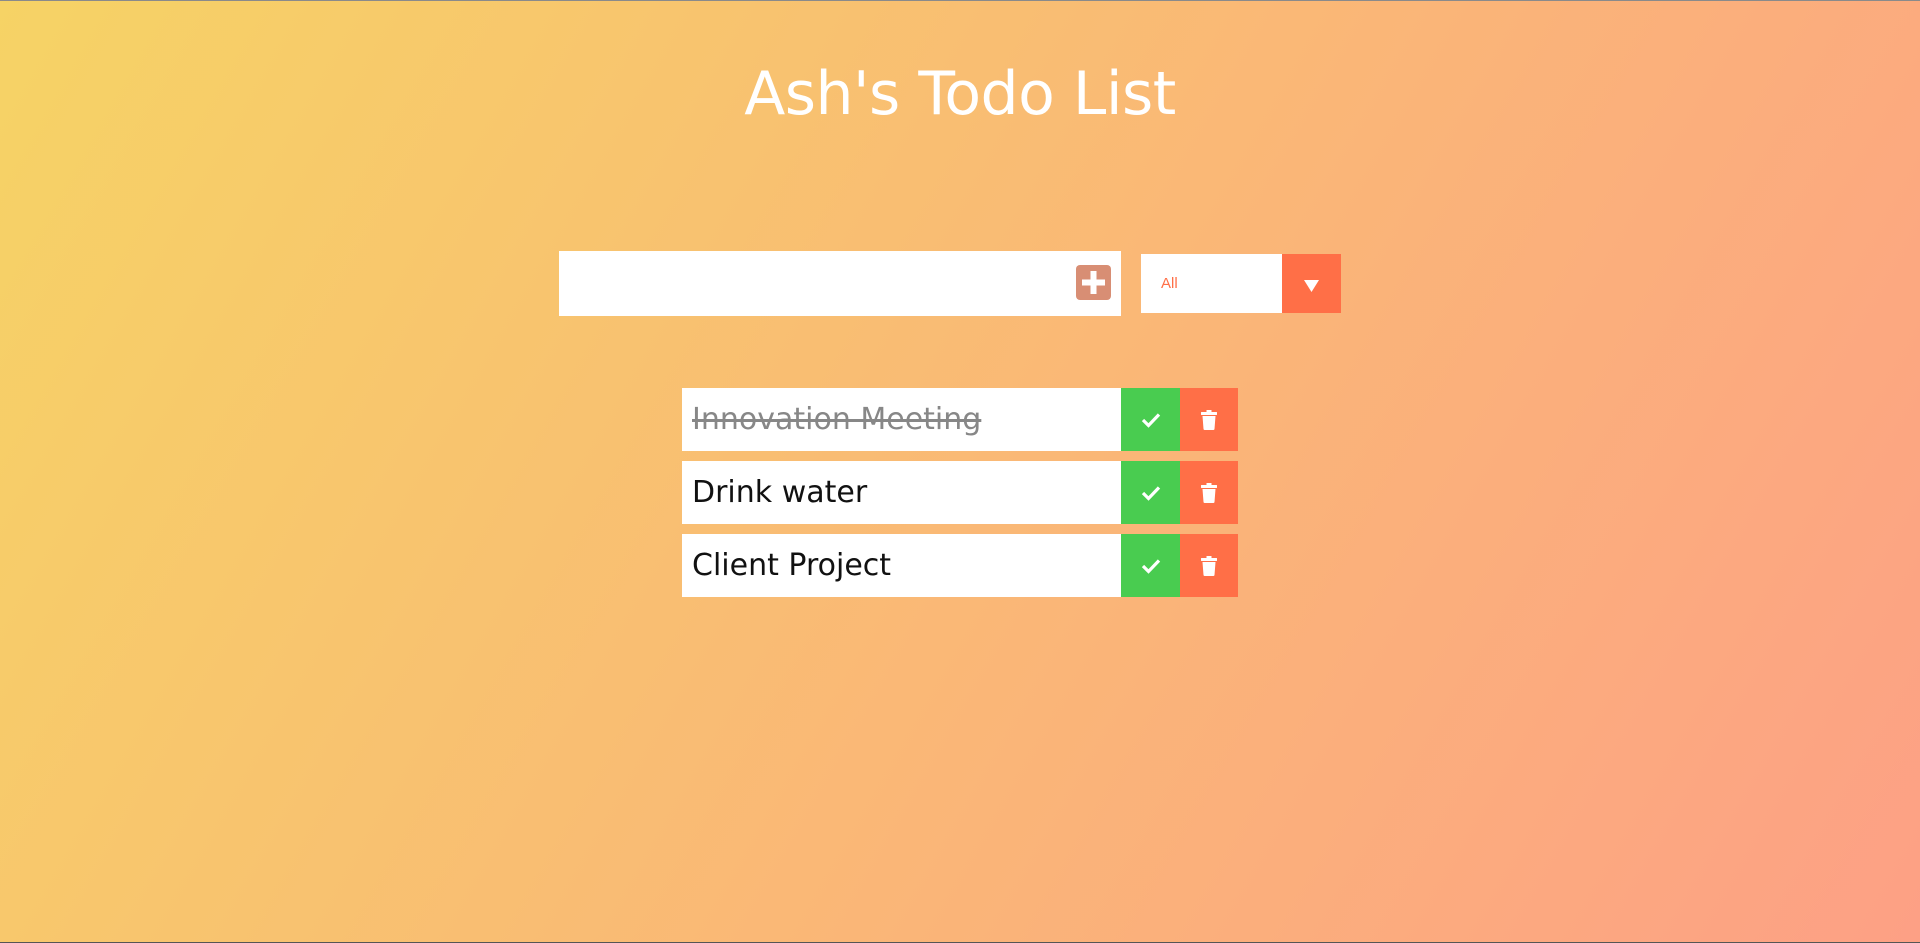  What do you see at coordinates (837, 419) in the screenshot?
I see `todo-text: Innovation Meeting` at bounding box center [837, 419].